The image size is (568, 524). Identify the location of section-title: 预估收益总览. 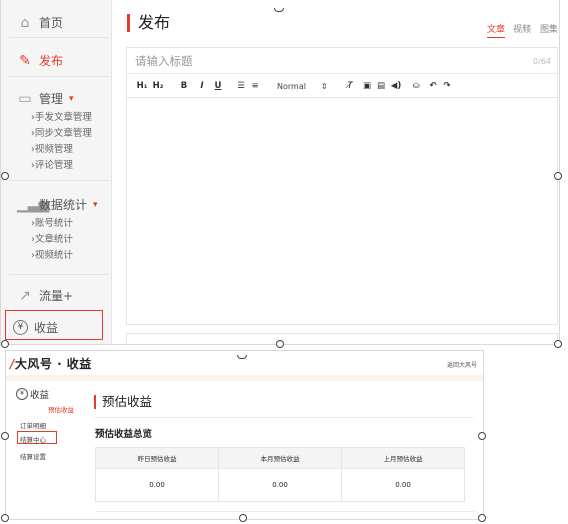
(124, 434).